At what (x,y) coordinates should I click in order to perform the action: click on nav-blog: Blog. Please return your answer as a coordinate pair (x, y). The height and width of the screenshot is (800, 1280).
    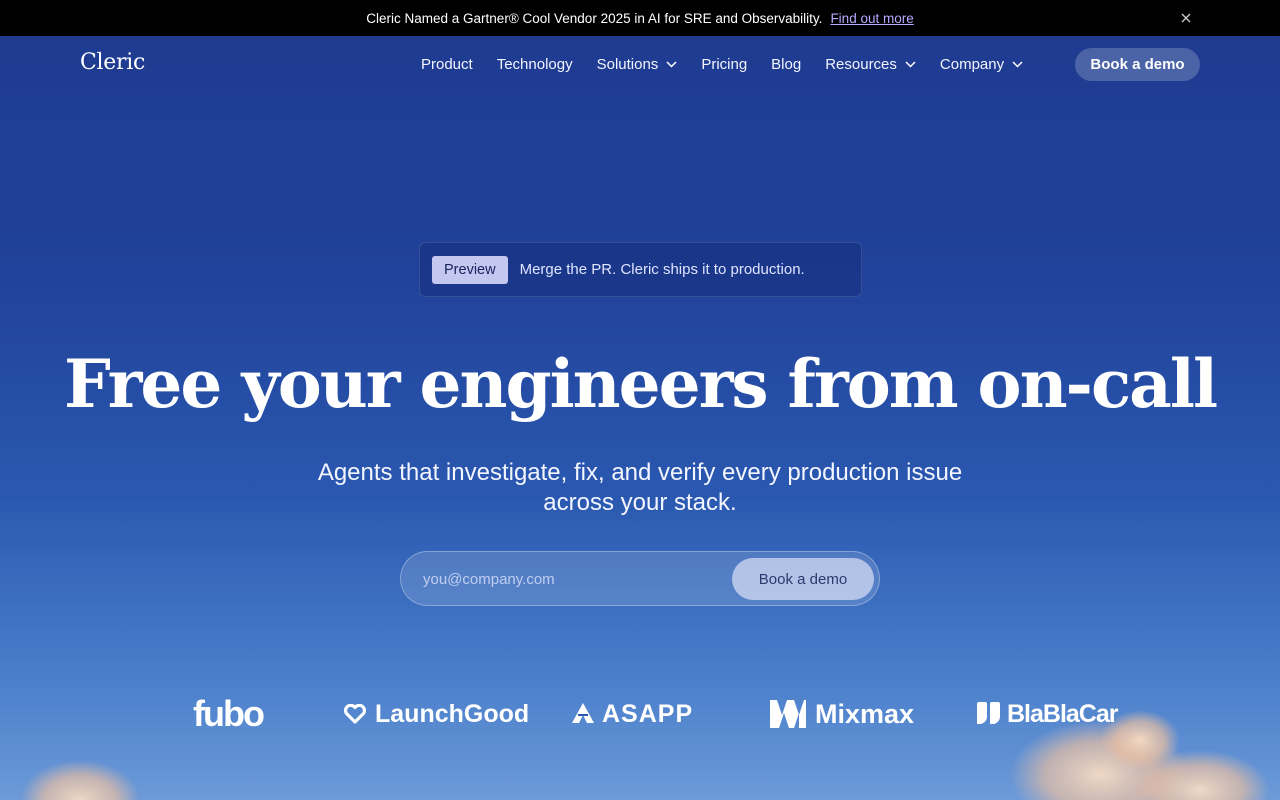
    Looking at the image, I should click on (786, 64).